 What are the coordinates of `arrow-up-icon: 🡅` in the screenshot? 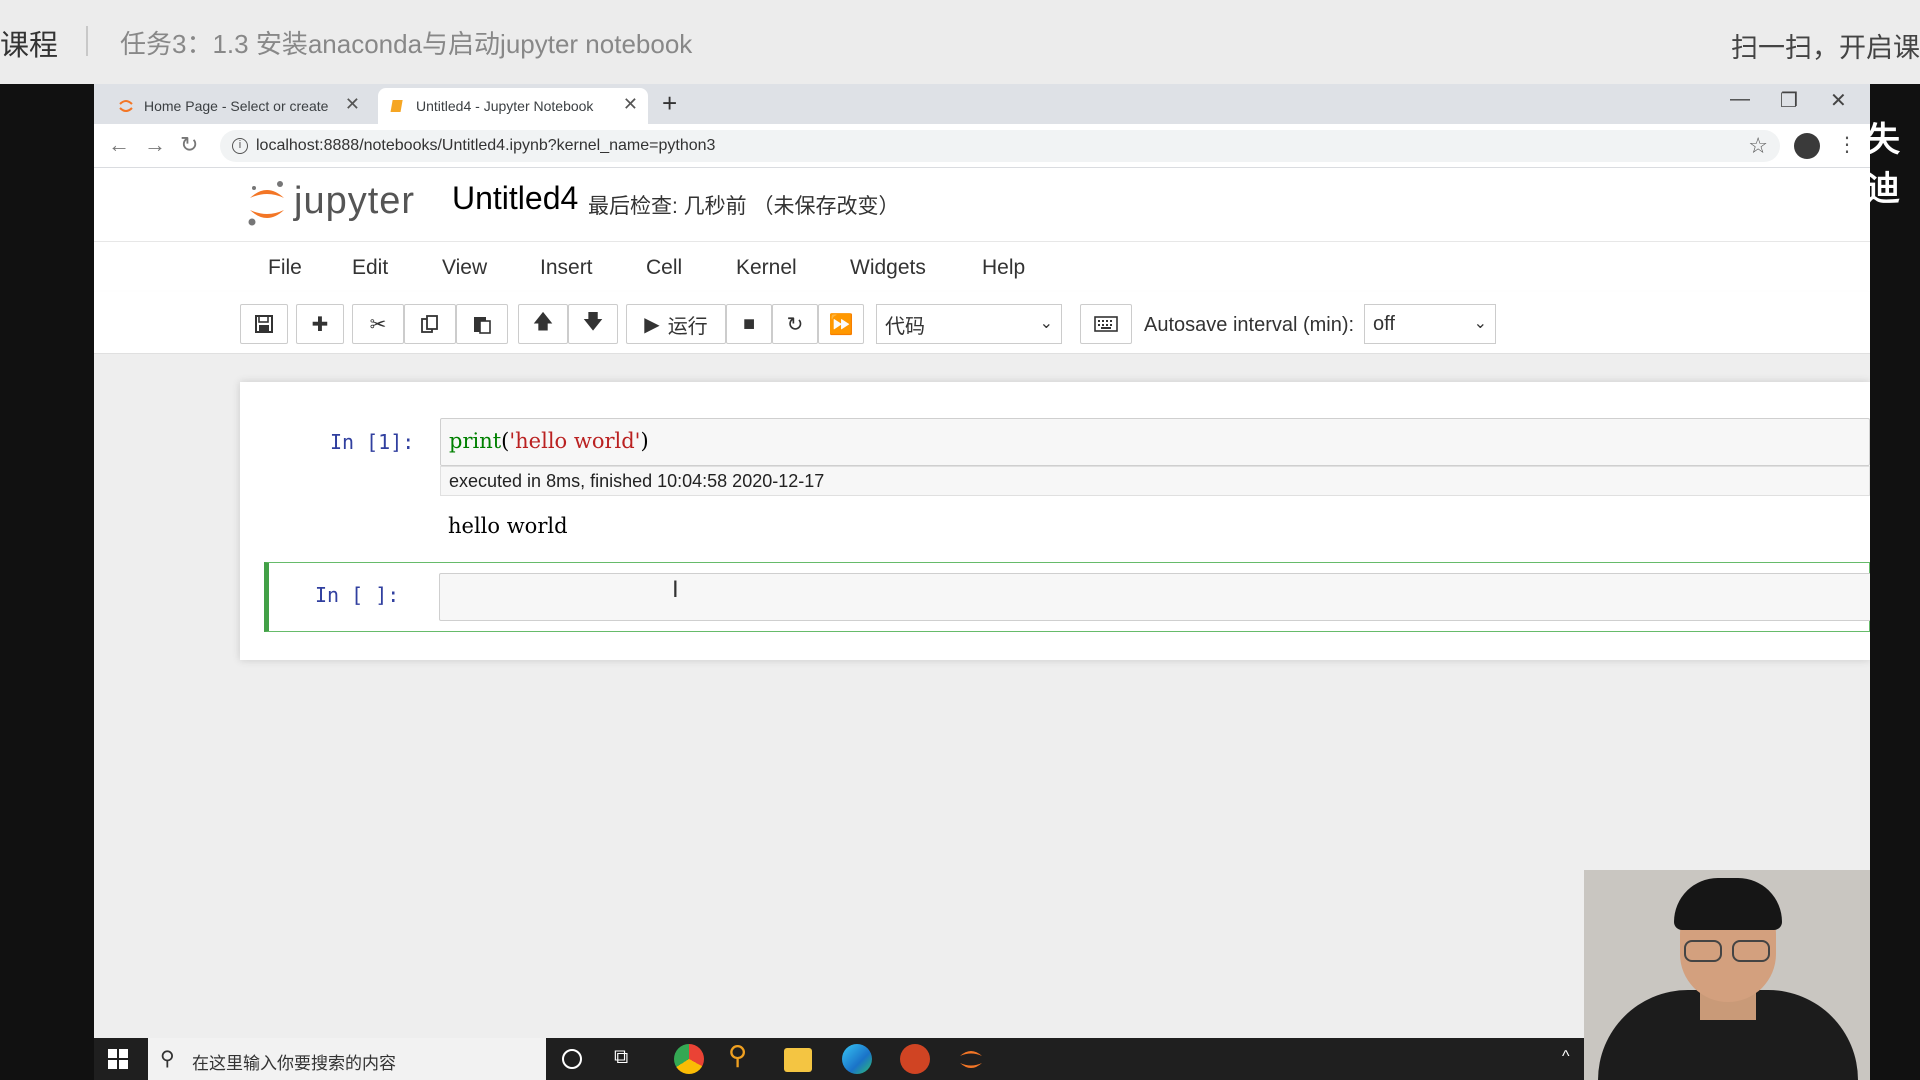 It's located at (543, 322).